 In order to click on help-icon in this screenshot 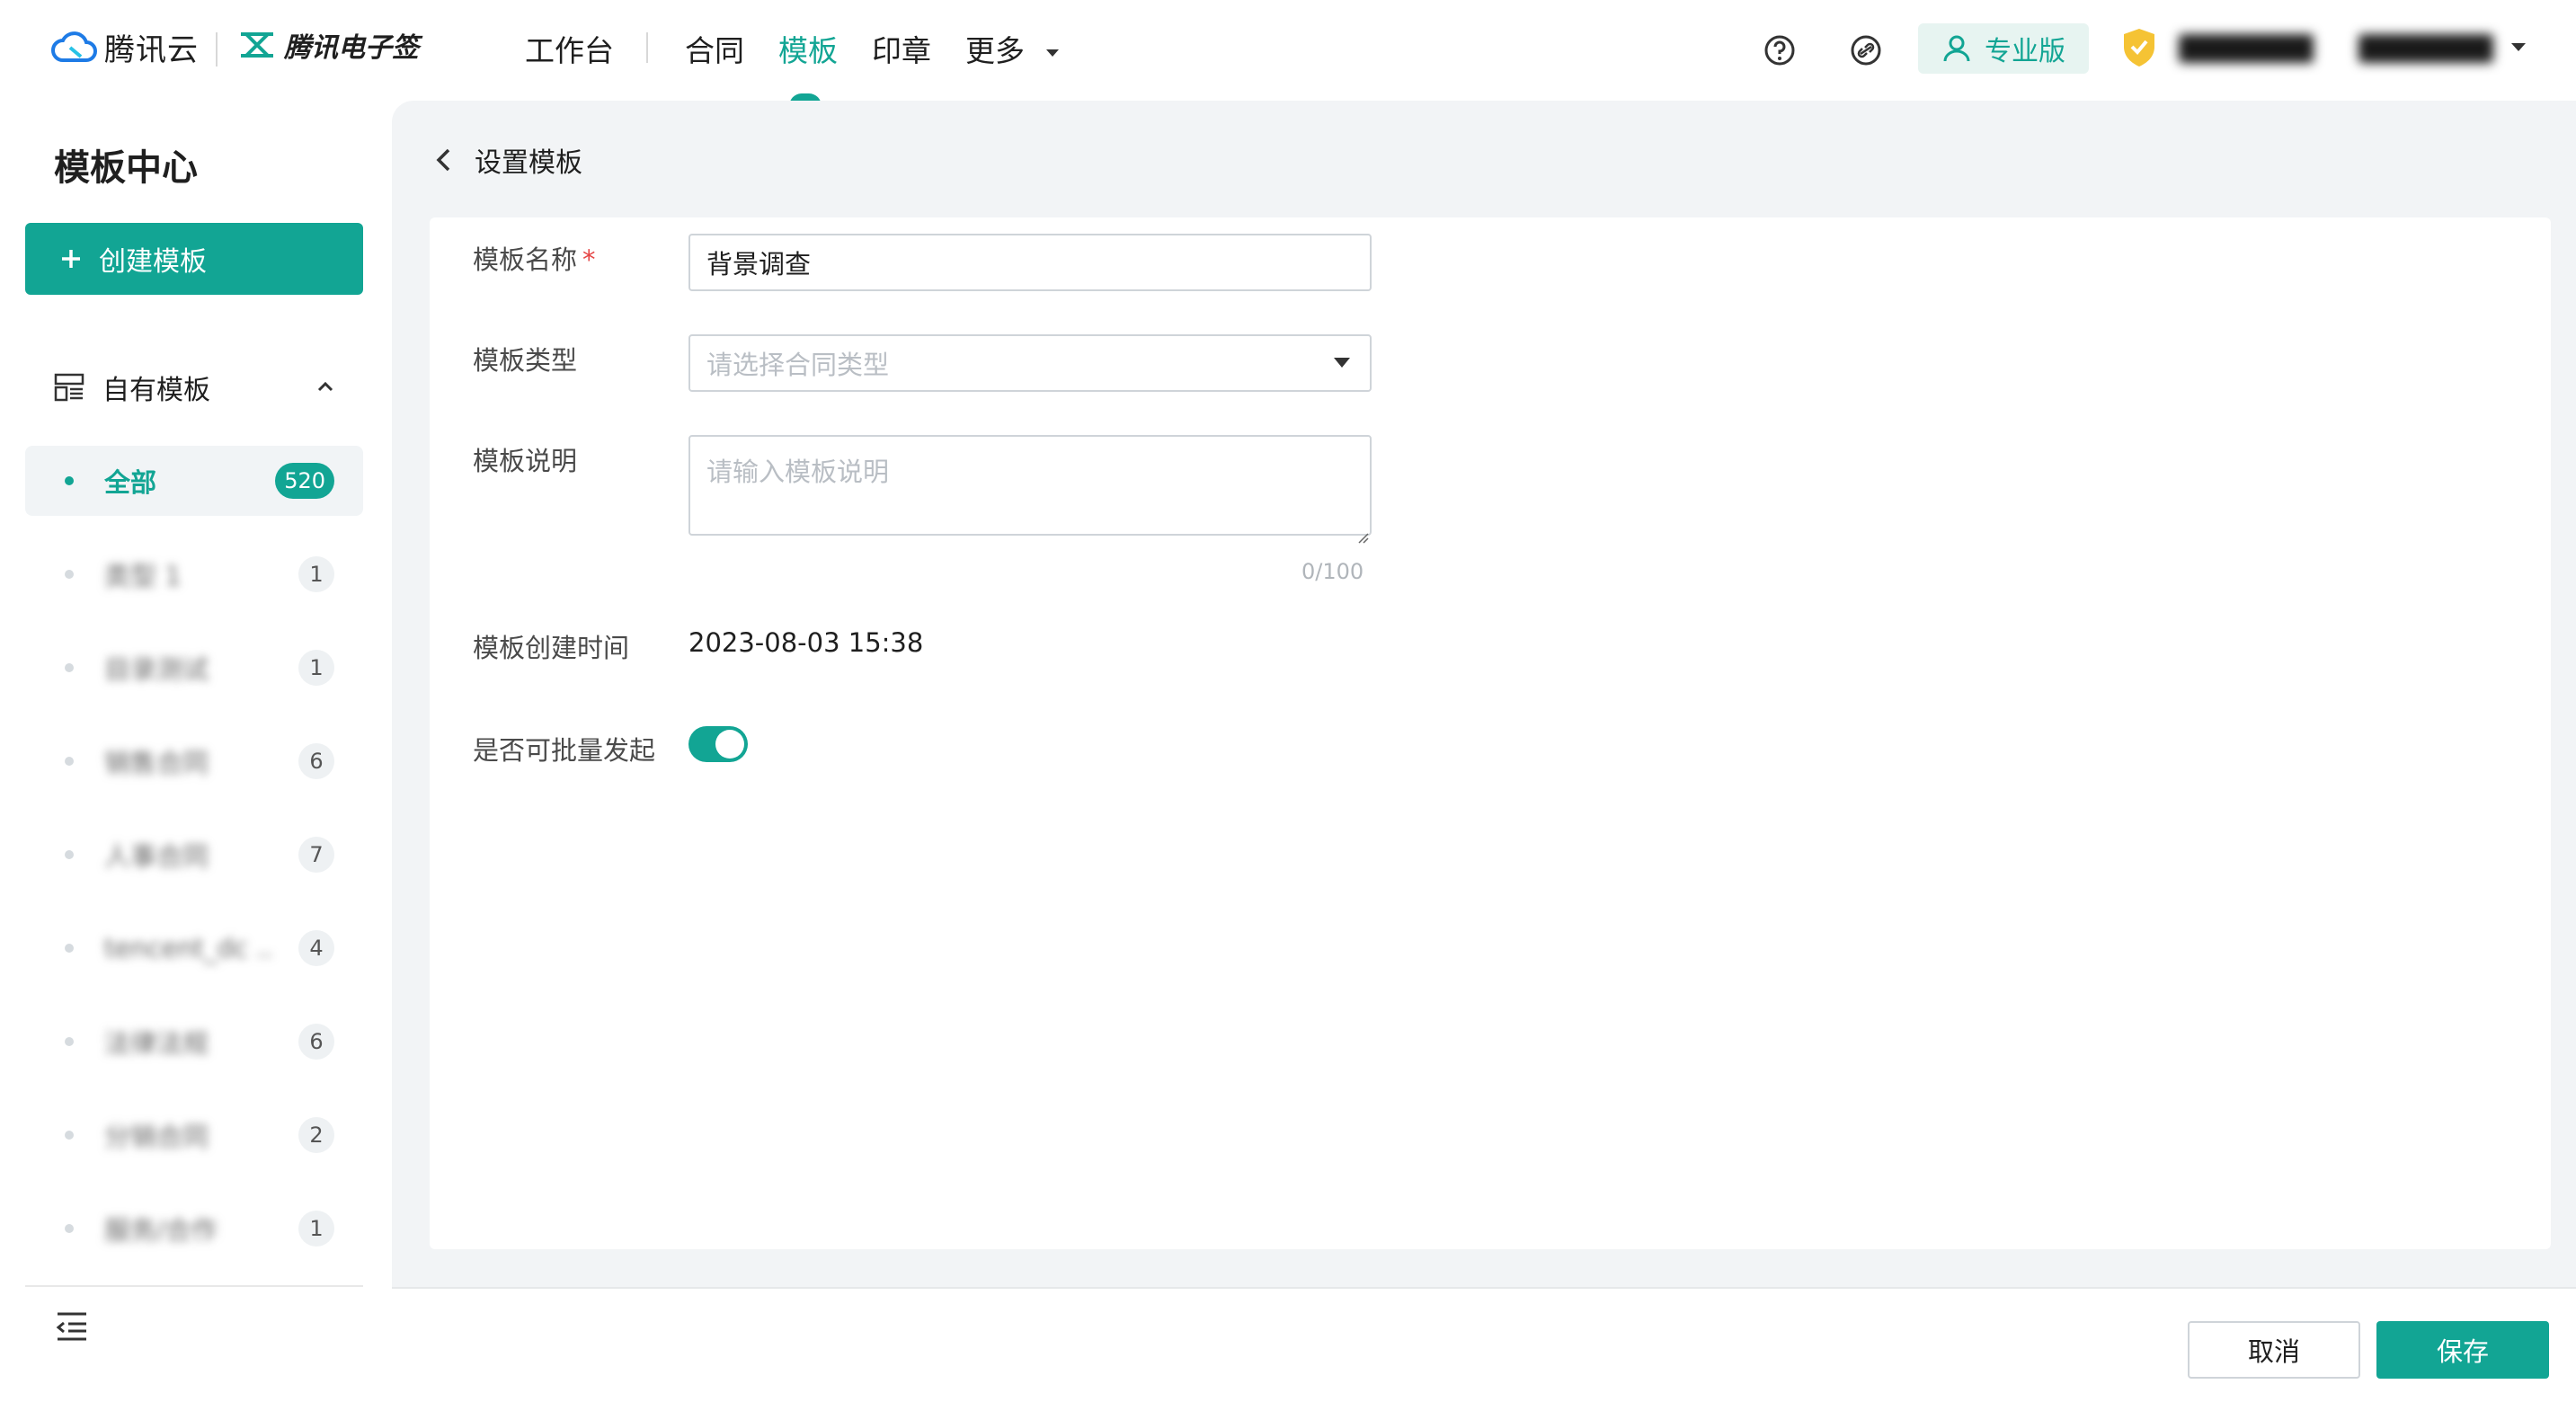, I will do `click(1779, 50)`.